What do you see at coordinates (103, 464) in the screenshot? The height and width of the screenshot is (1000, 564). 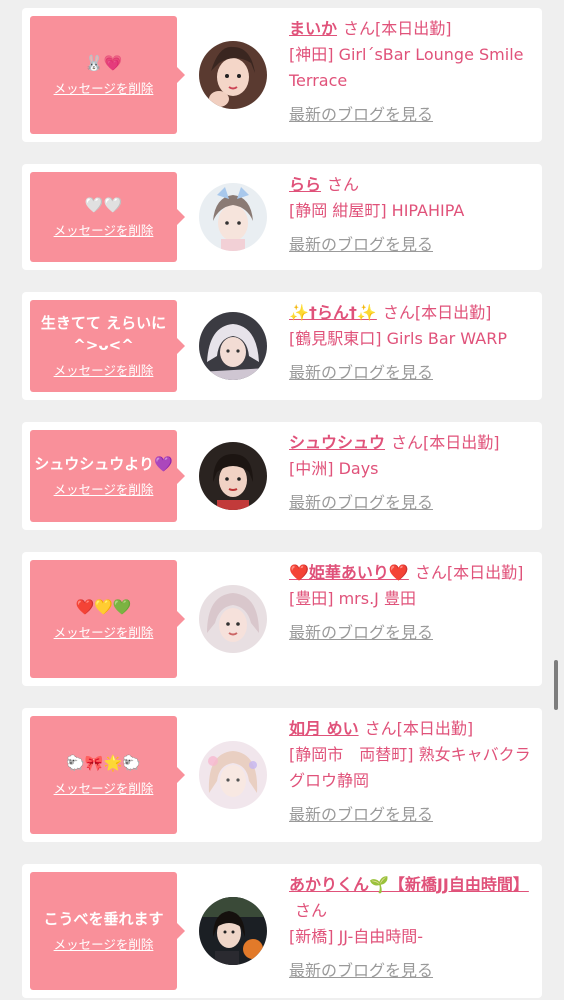 I see `message-text: シュウシュウより💜` at bounding box center [103, 464].